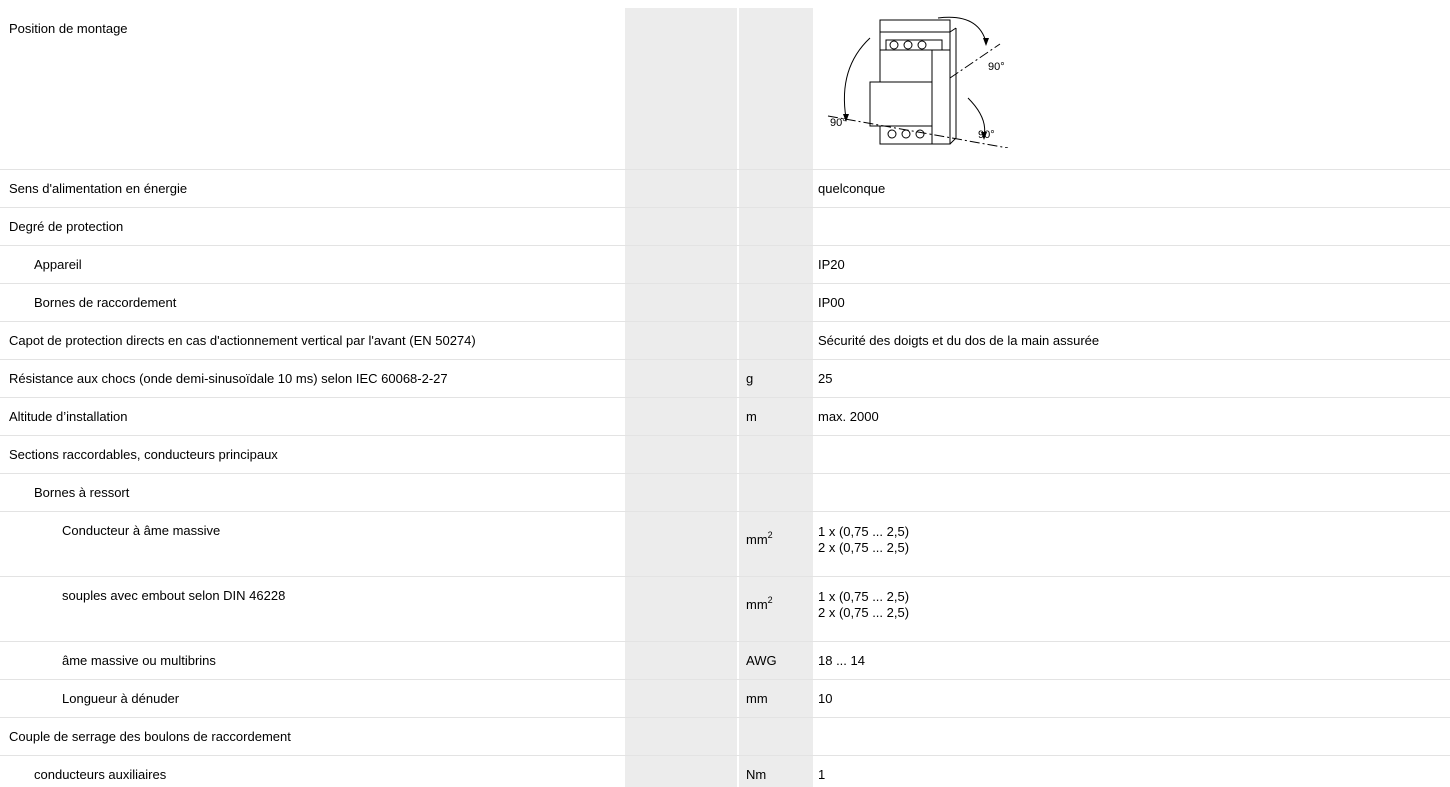 This screenshot has height=787, width=1450. I want to click on table-row: Altitude d’installation m max. 2000, so click(725, 417).